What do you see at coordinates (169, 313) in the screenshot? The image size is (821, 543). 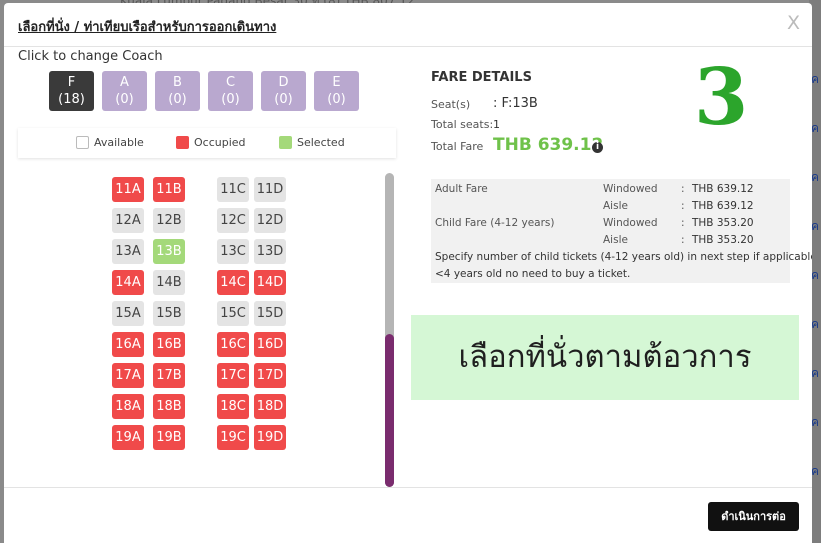 I see `seat-15b: 15B` at bounding box center [169, 313].